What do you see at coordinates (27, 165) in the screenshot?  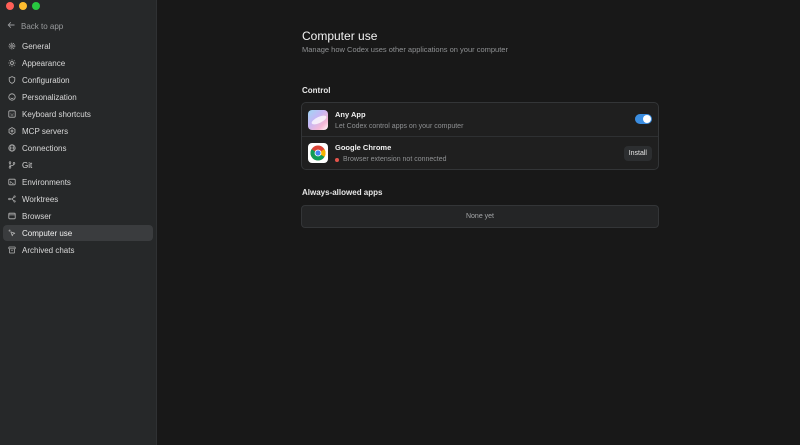 I see `sidebar-item-label: Git` at bounding box center [27, 165].